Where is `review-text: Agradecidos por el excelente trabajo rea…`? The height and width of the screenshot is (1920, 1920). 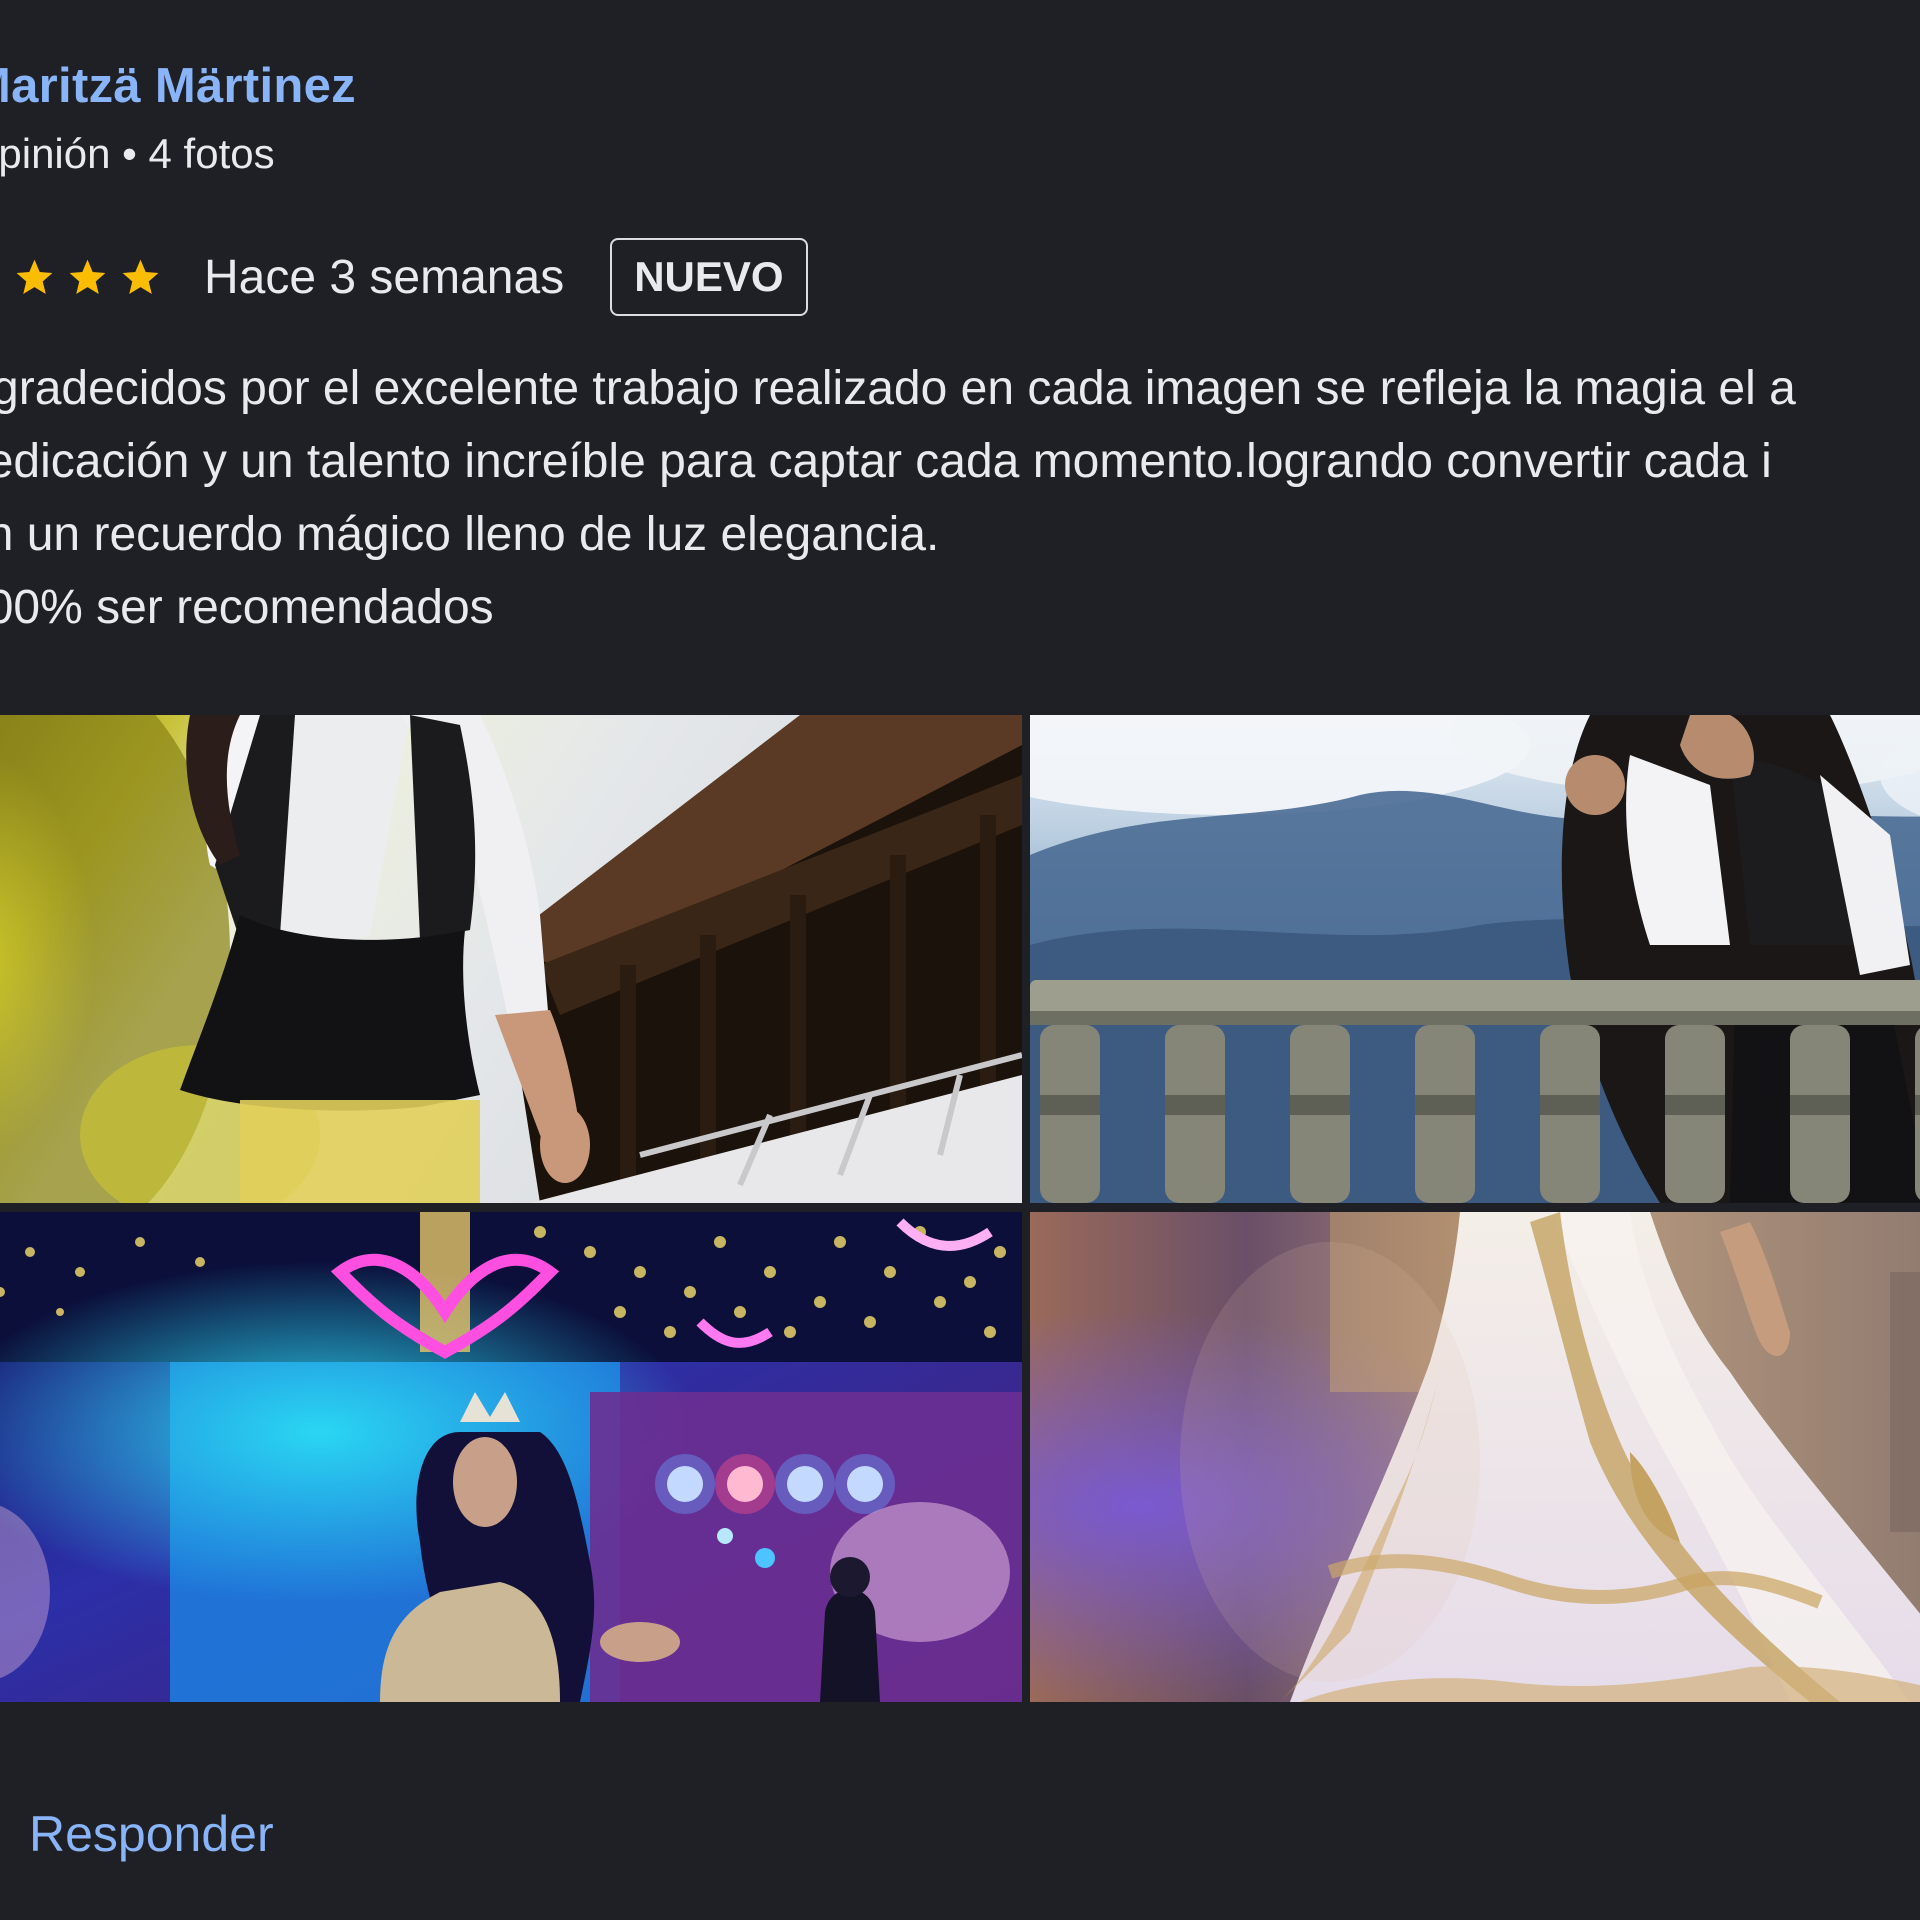 review-text: Agradecidos por el excelente trabajo rea… is located at coordinates (898, 498).